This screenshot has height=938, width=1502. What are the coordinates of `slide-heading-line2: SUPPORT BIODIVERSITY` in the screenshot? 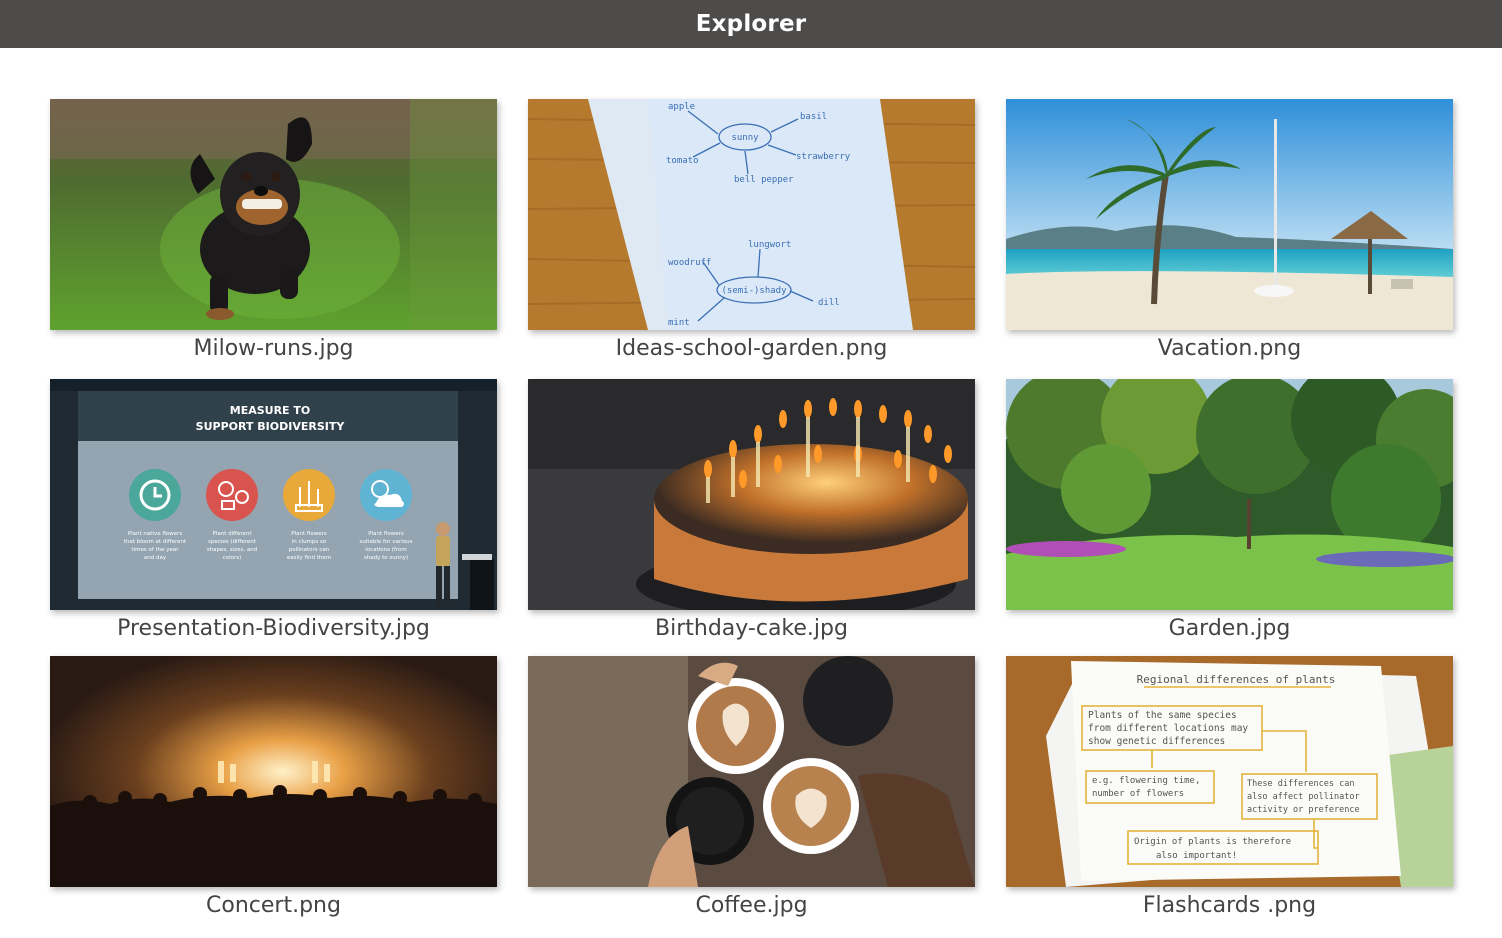 It's located at (271, 426).